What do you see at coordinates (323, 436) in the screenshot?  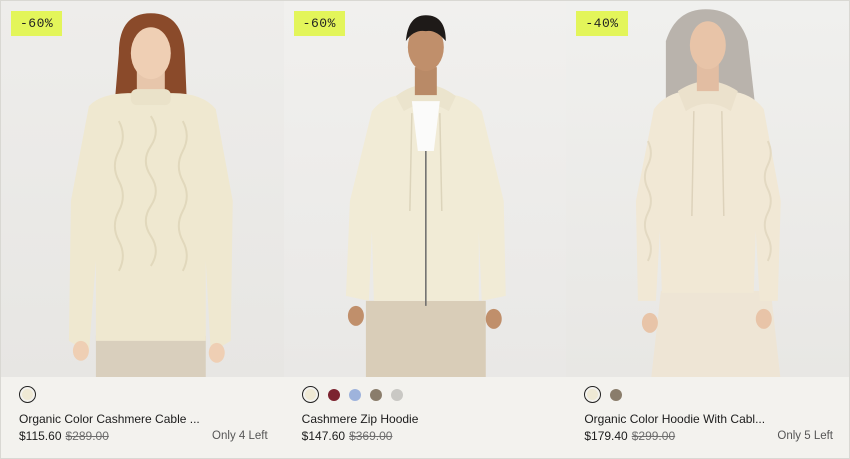 I see `sale-price: $147.60` at bounding box center [323, 436].